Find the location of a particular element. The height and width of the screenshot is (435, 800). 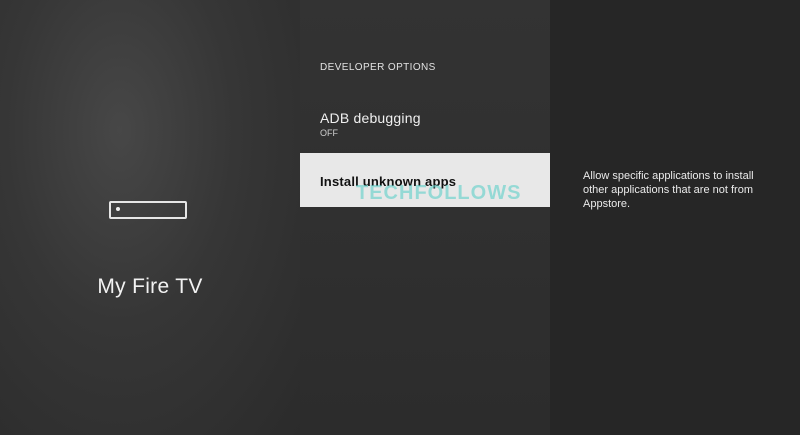

section-header: DEVELOPER OPTIONS is located at coordinates (378, 67).